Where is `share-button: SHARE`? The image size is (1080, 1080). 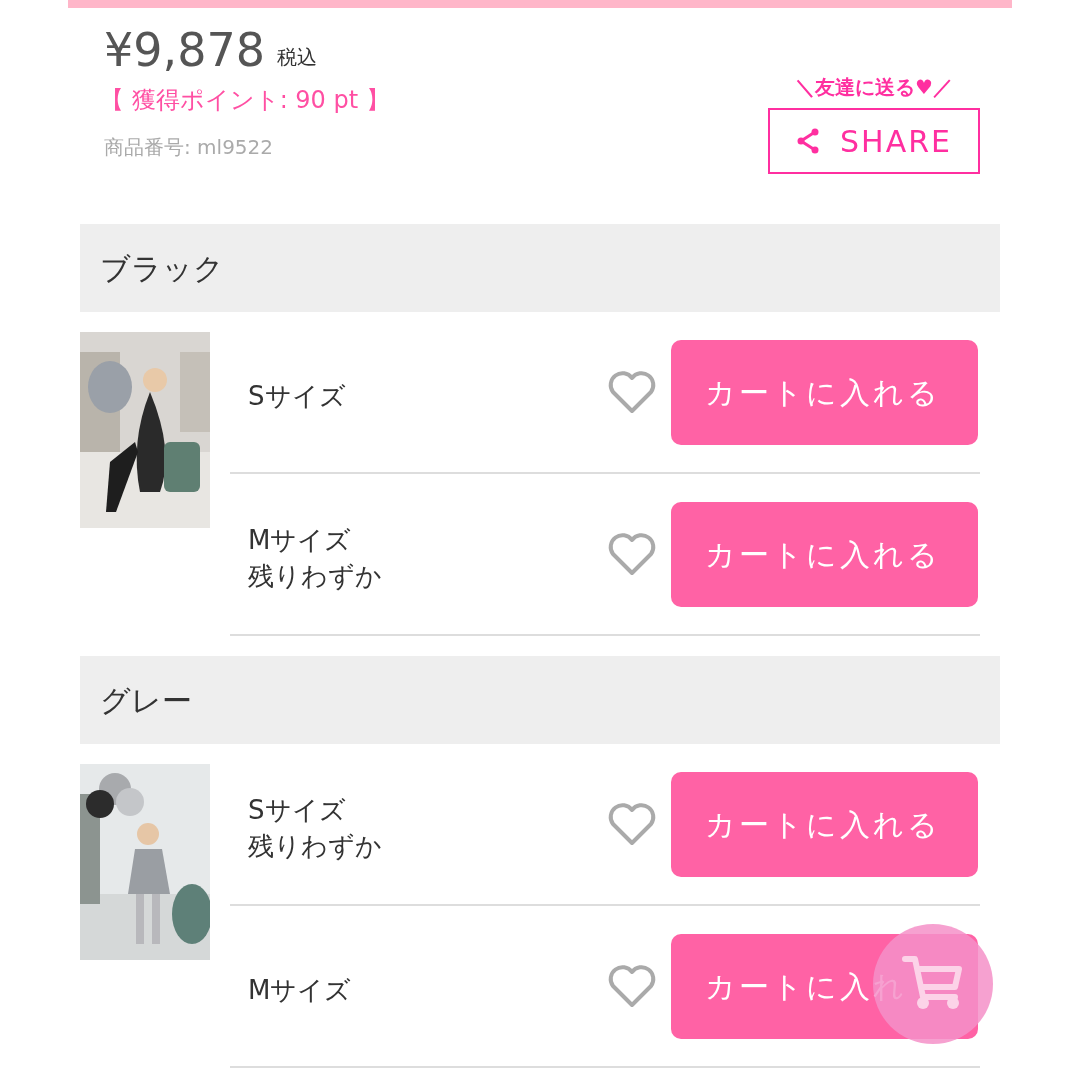 share-button: SHARE is located at coordinates (874, 141).